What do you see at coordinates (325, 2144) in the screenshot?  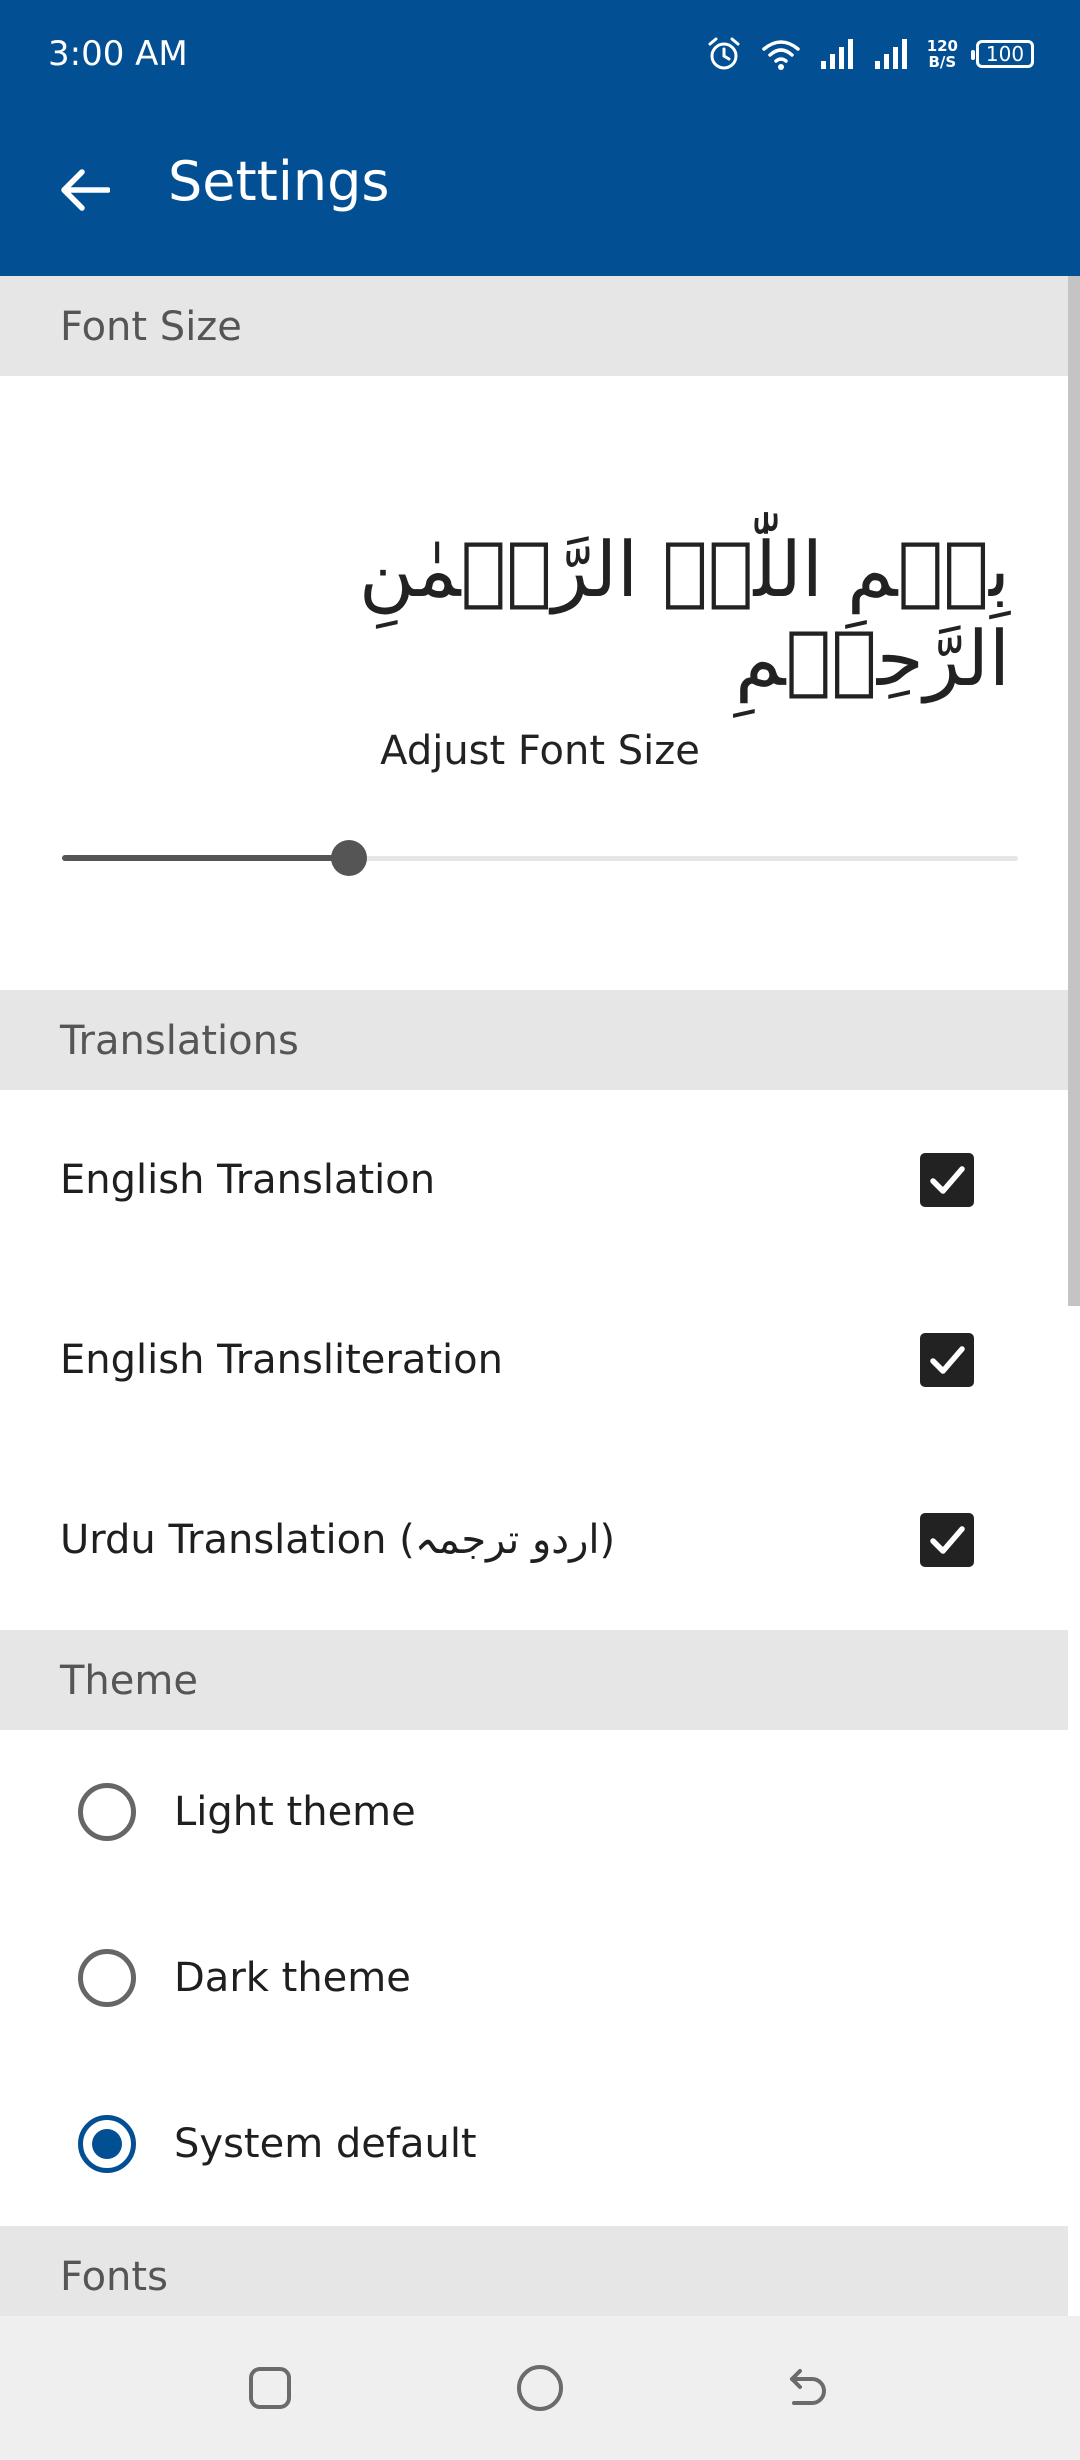 I see `radio-label: System default` at bounding box center [325, 2144].